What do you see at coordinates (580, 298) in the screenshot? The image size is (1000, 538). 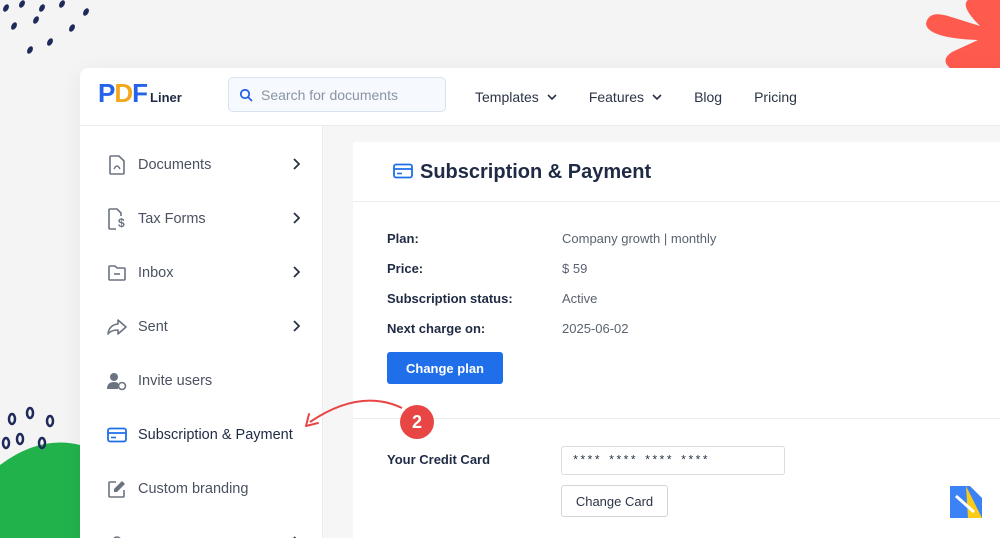 I see `status-value: Active` at bounding box center [580, 298].